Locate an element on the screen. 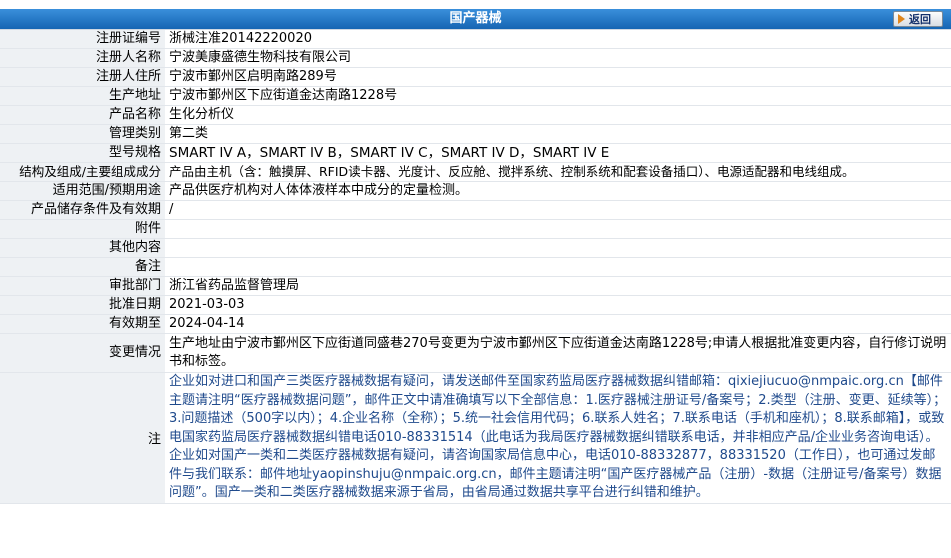 The width and height of the screenshot is (951, 558). table-row: 附件 is located at coordinates (475, 229).